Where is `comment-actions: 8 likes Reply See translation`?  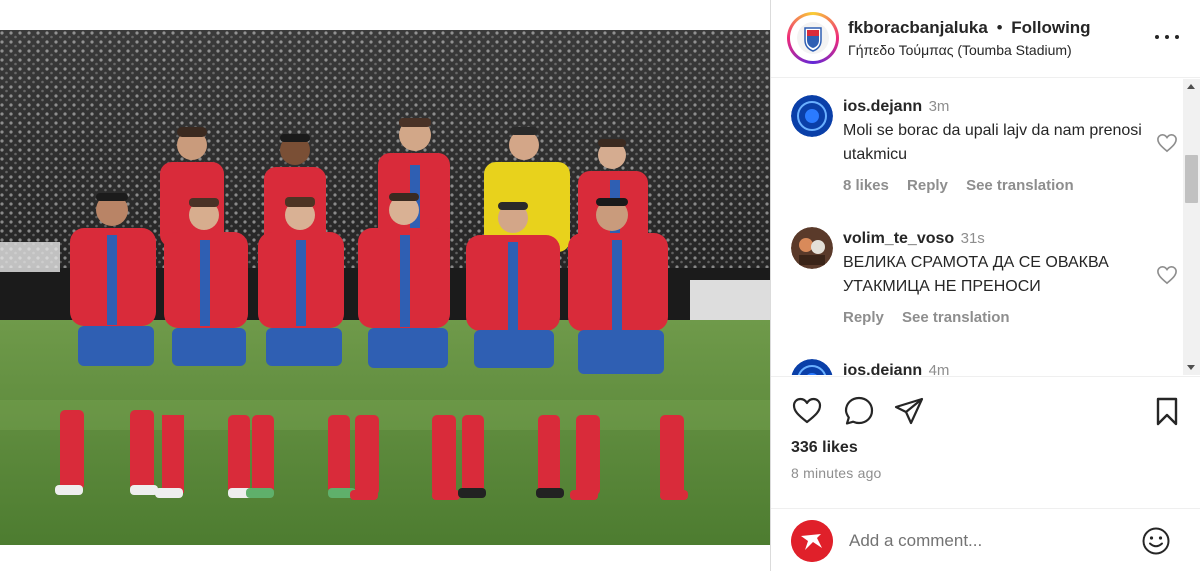
comment-actions: 8 likes Reply See translation is located at coordinates (993, 185).